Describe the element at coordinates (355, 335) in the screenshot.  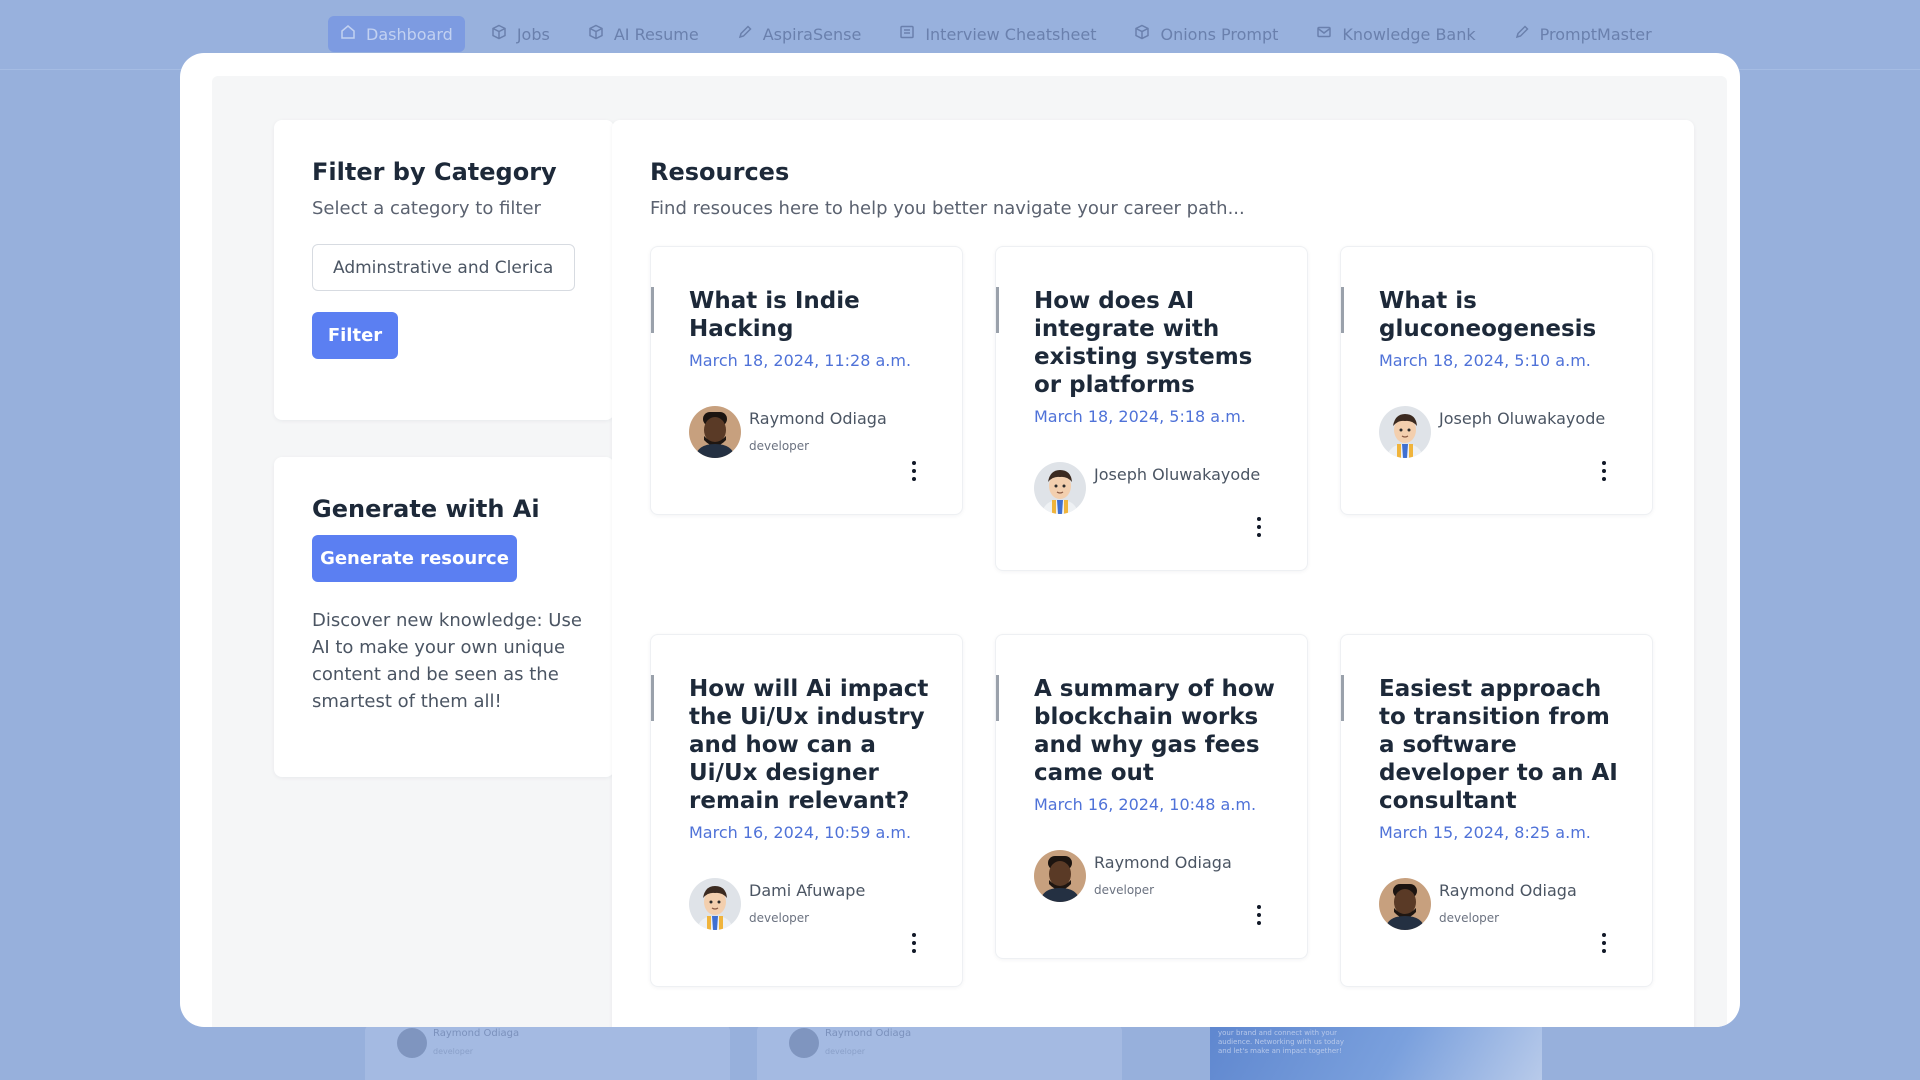
I see `filter-button: Filter` at that location.